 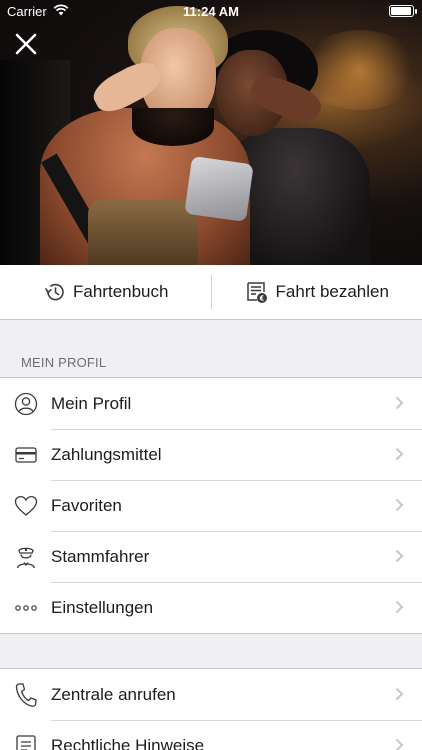 What do you see at coordinates (26, 44) in the screenshot?
I see `close-icon` at bounding box center [26, 44].